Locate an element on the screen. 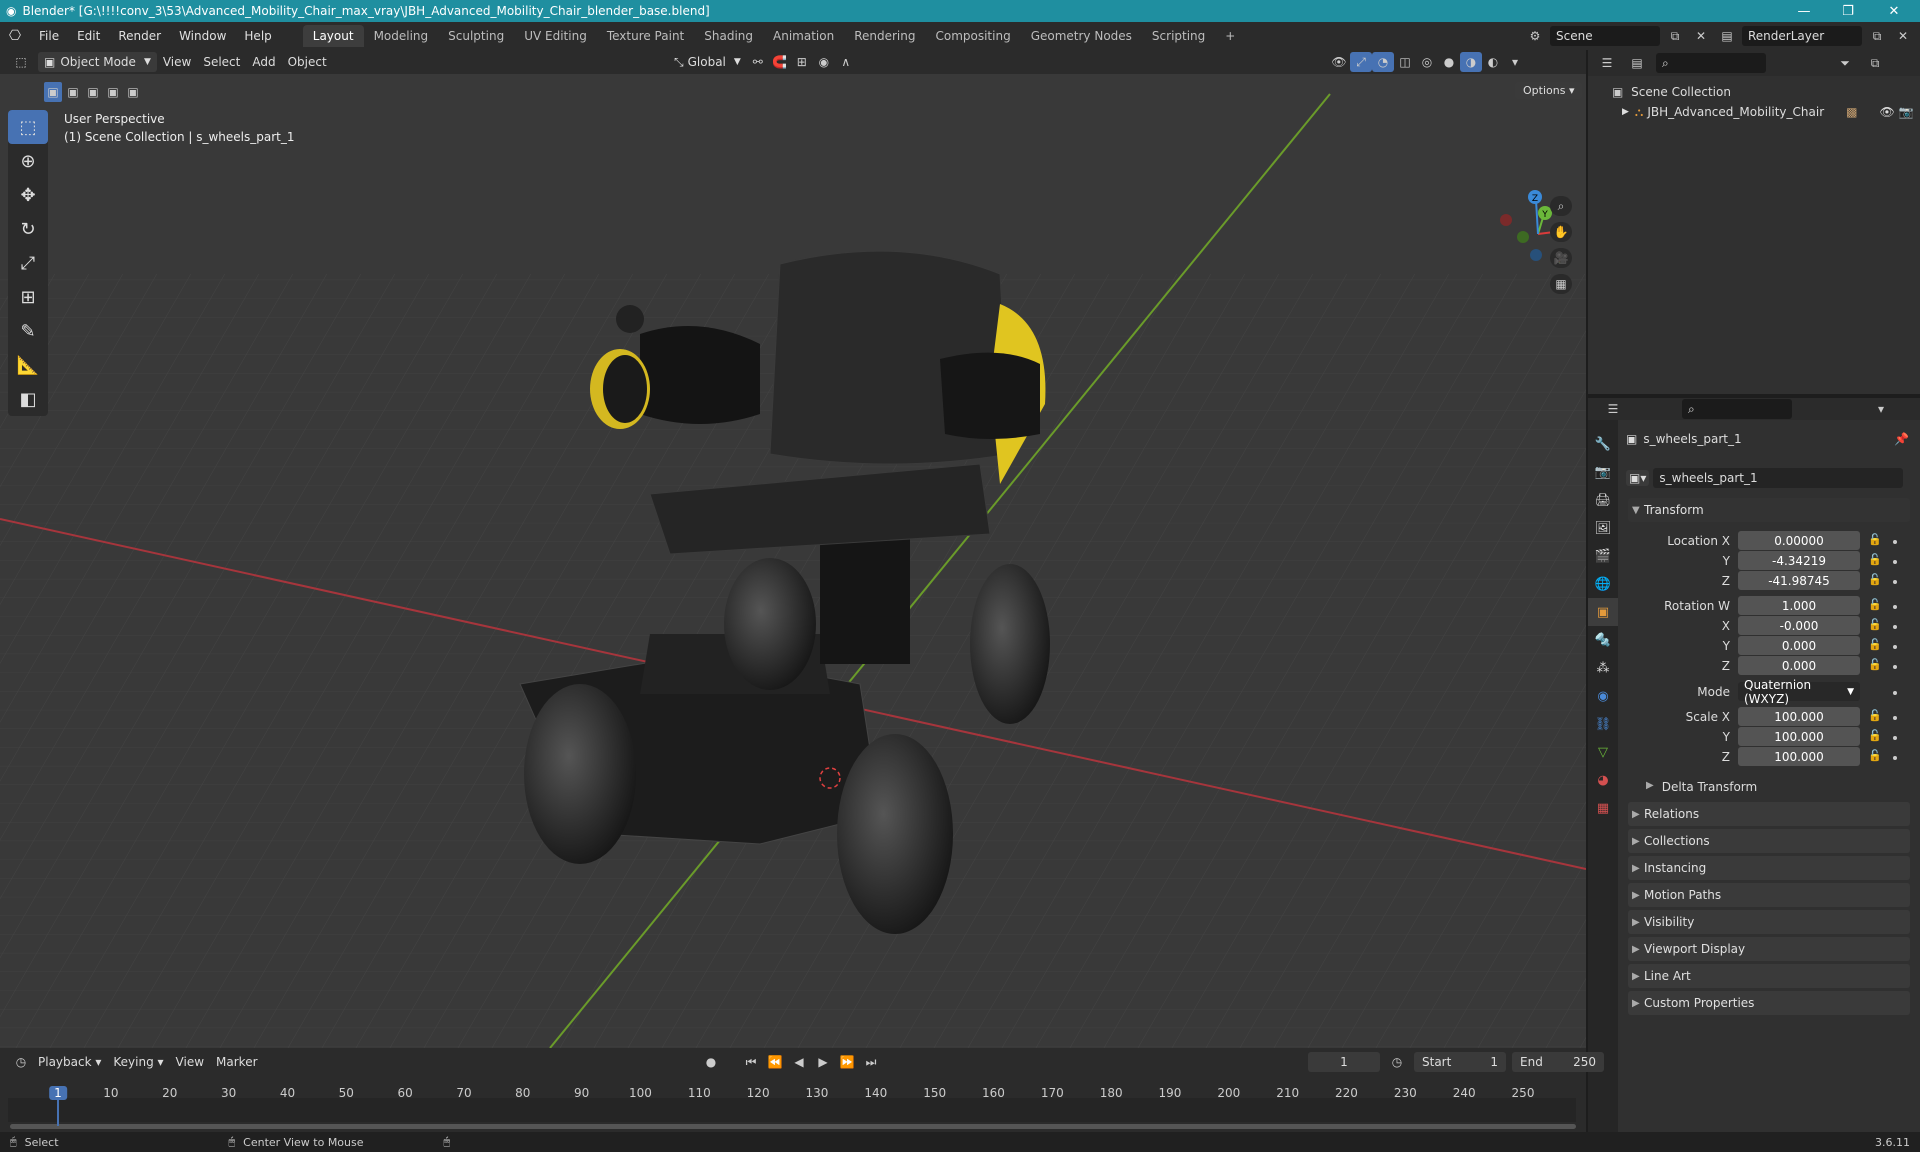 This screenshot has width=1920, height=1152. rotate-tool-icon: ↻ is located at coordinates (28, 229).